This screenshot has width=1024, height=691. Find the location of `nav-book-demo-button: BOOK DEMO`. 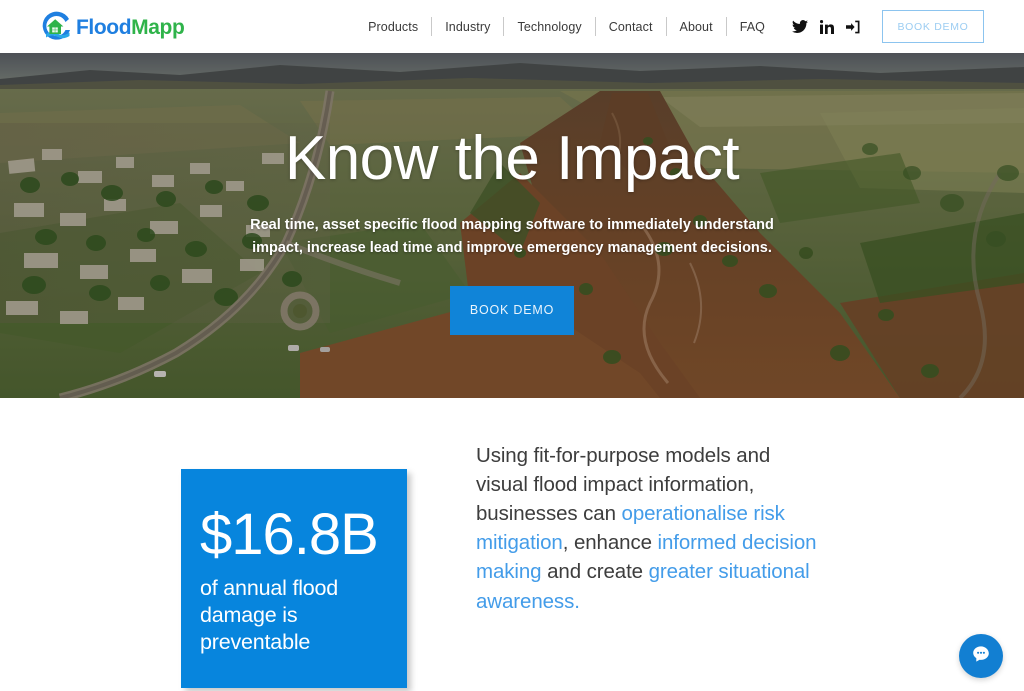

nav-book-demo-button: BOOK DEMO is located at coordinates (933, 26).